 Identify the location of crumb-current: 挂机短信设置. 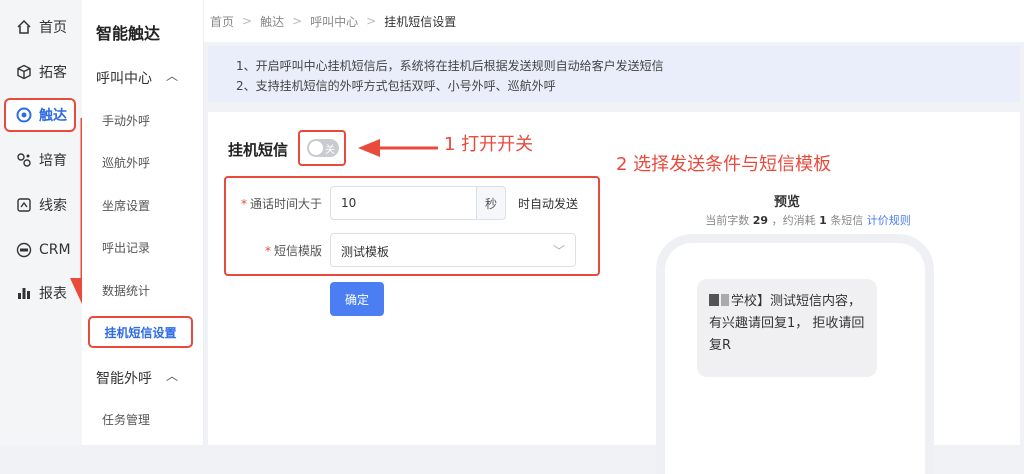
(420, 21).